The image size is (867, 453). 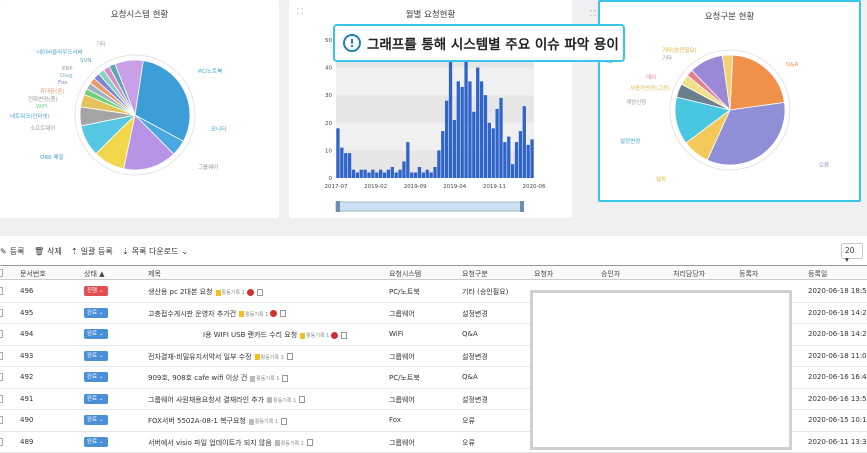 What do you see at coordinates (429, 206) in the screenshot?
I see `range-navigator` at bounding box center [429, 206].